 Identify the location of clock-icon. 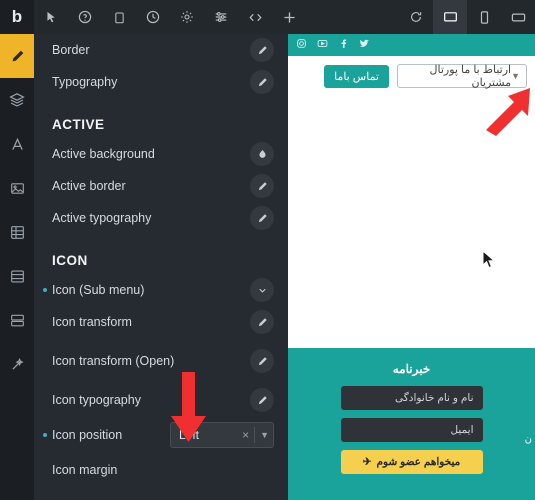
(153, 17).